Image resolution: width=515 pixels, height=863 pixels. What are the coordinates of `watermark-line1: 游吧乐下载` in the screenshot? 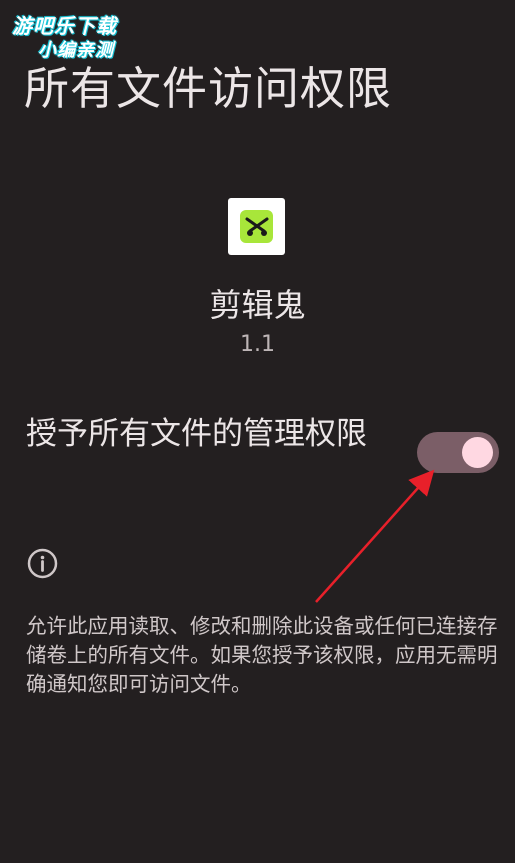 It's located at (64, 26).